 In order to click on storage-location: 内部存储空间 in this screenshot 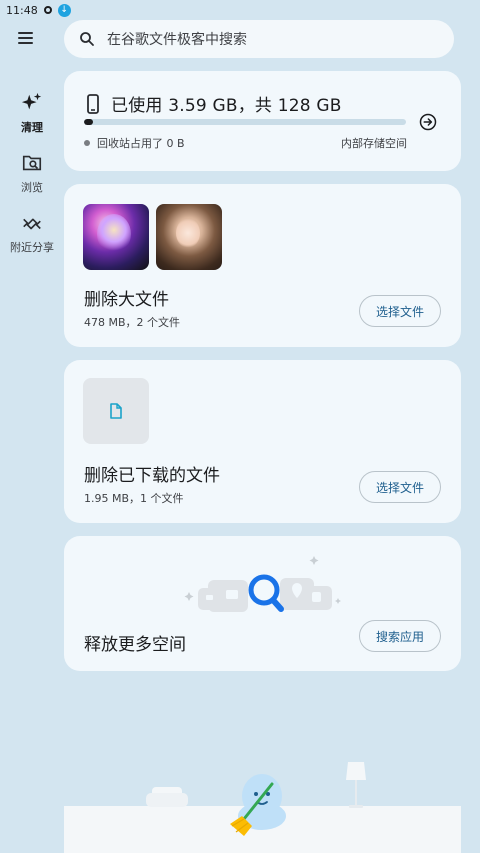, I will do `click(374, 143)`.